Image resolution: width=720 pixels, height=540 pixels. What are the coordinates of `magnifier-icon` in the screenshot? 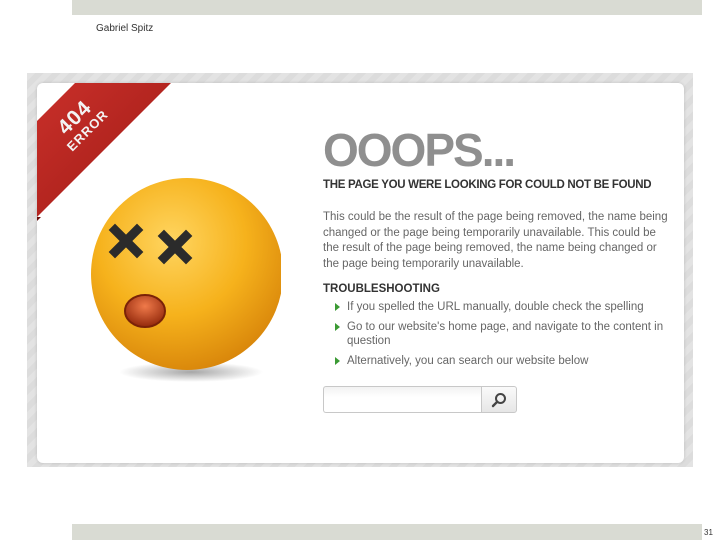 It's located at (498, 399).